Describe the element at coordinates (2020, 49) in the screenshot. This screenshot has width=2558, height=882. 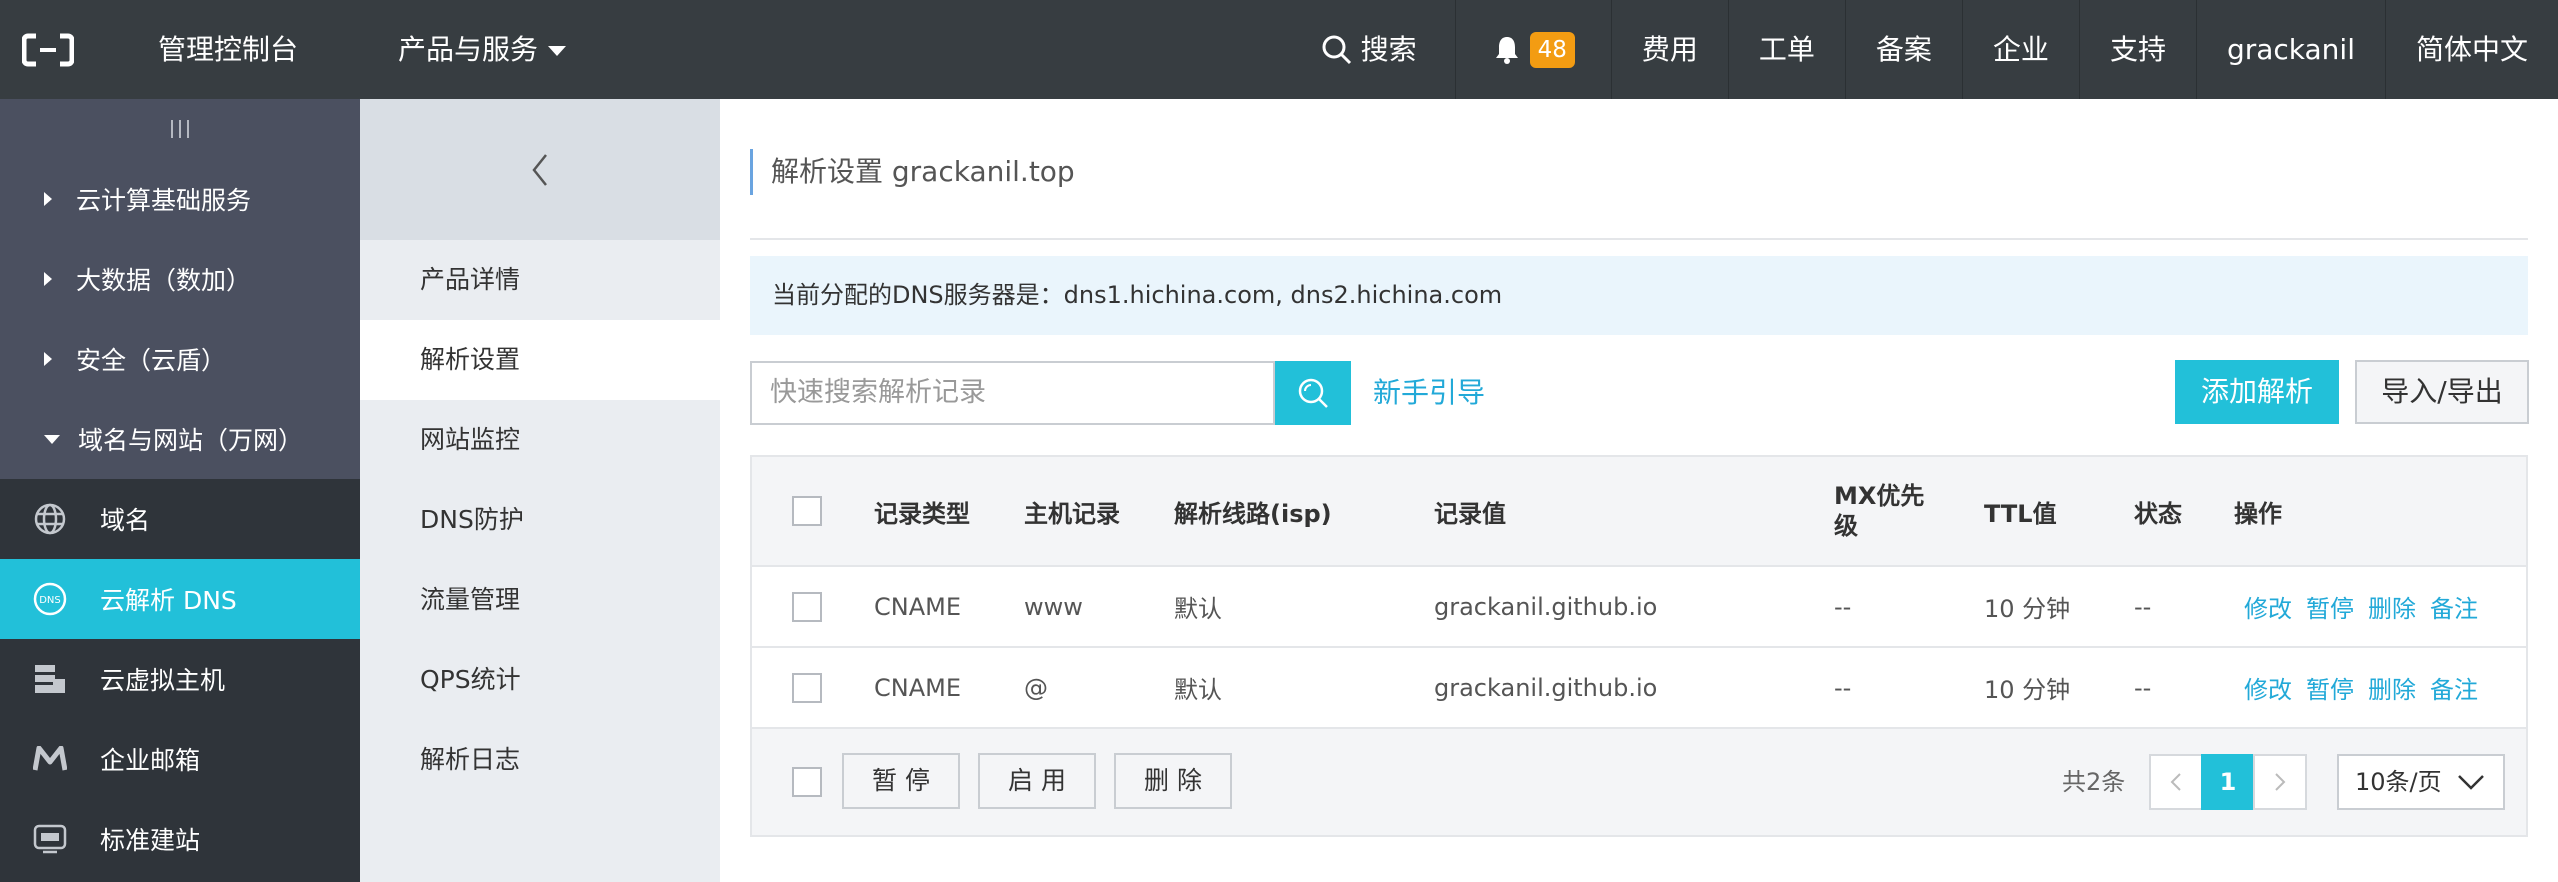
I see `nav-enterprise: 企业` at that location.